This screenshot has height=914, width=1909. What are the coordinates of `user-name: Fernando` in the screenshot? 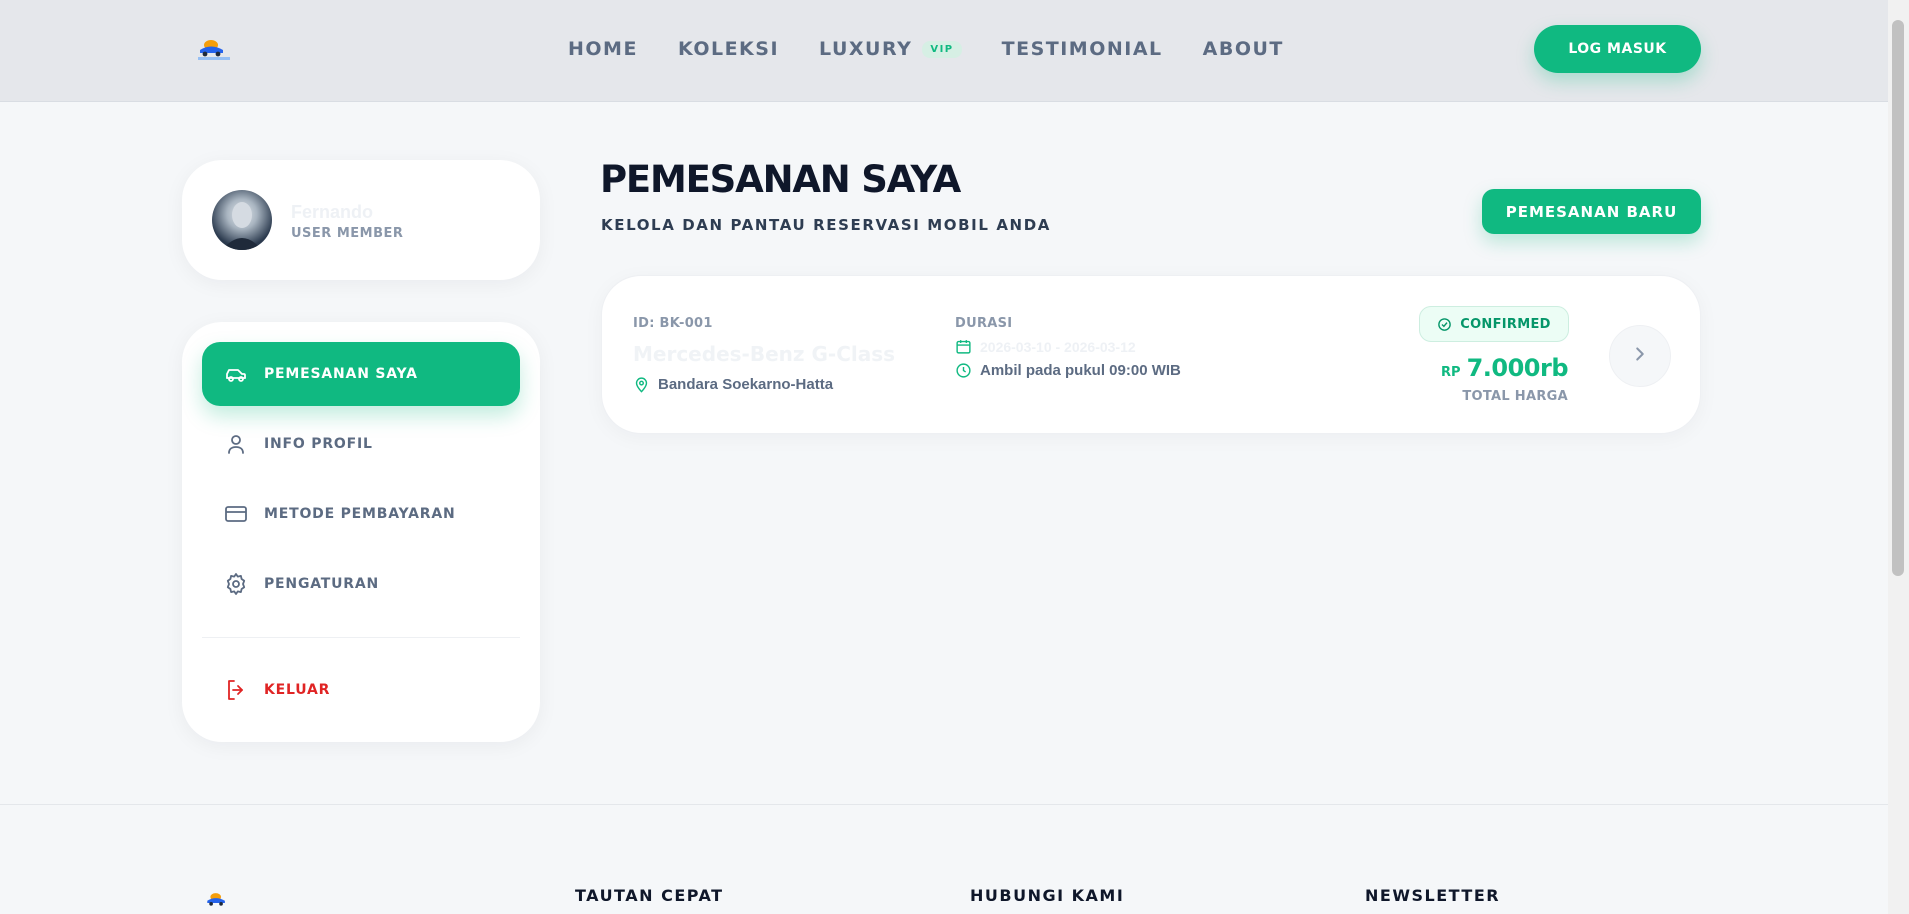 It's located at (332, 212).